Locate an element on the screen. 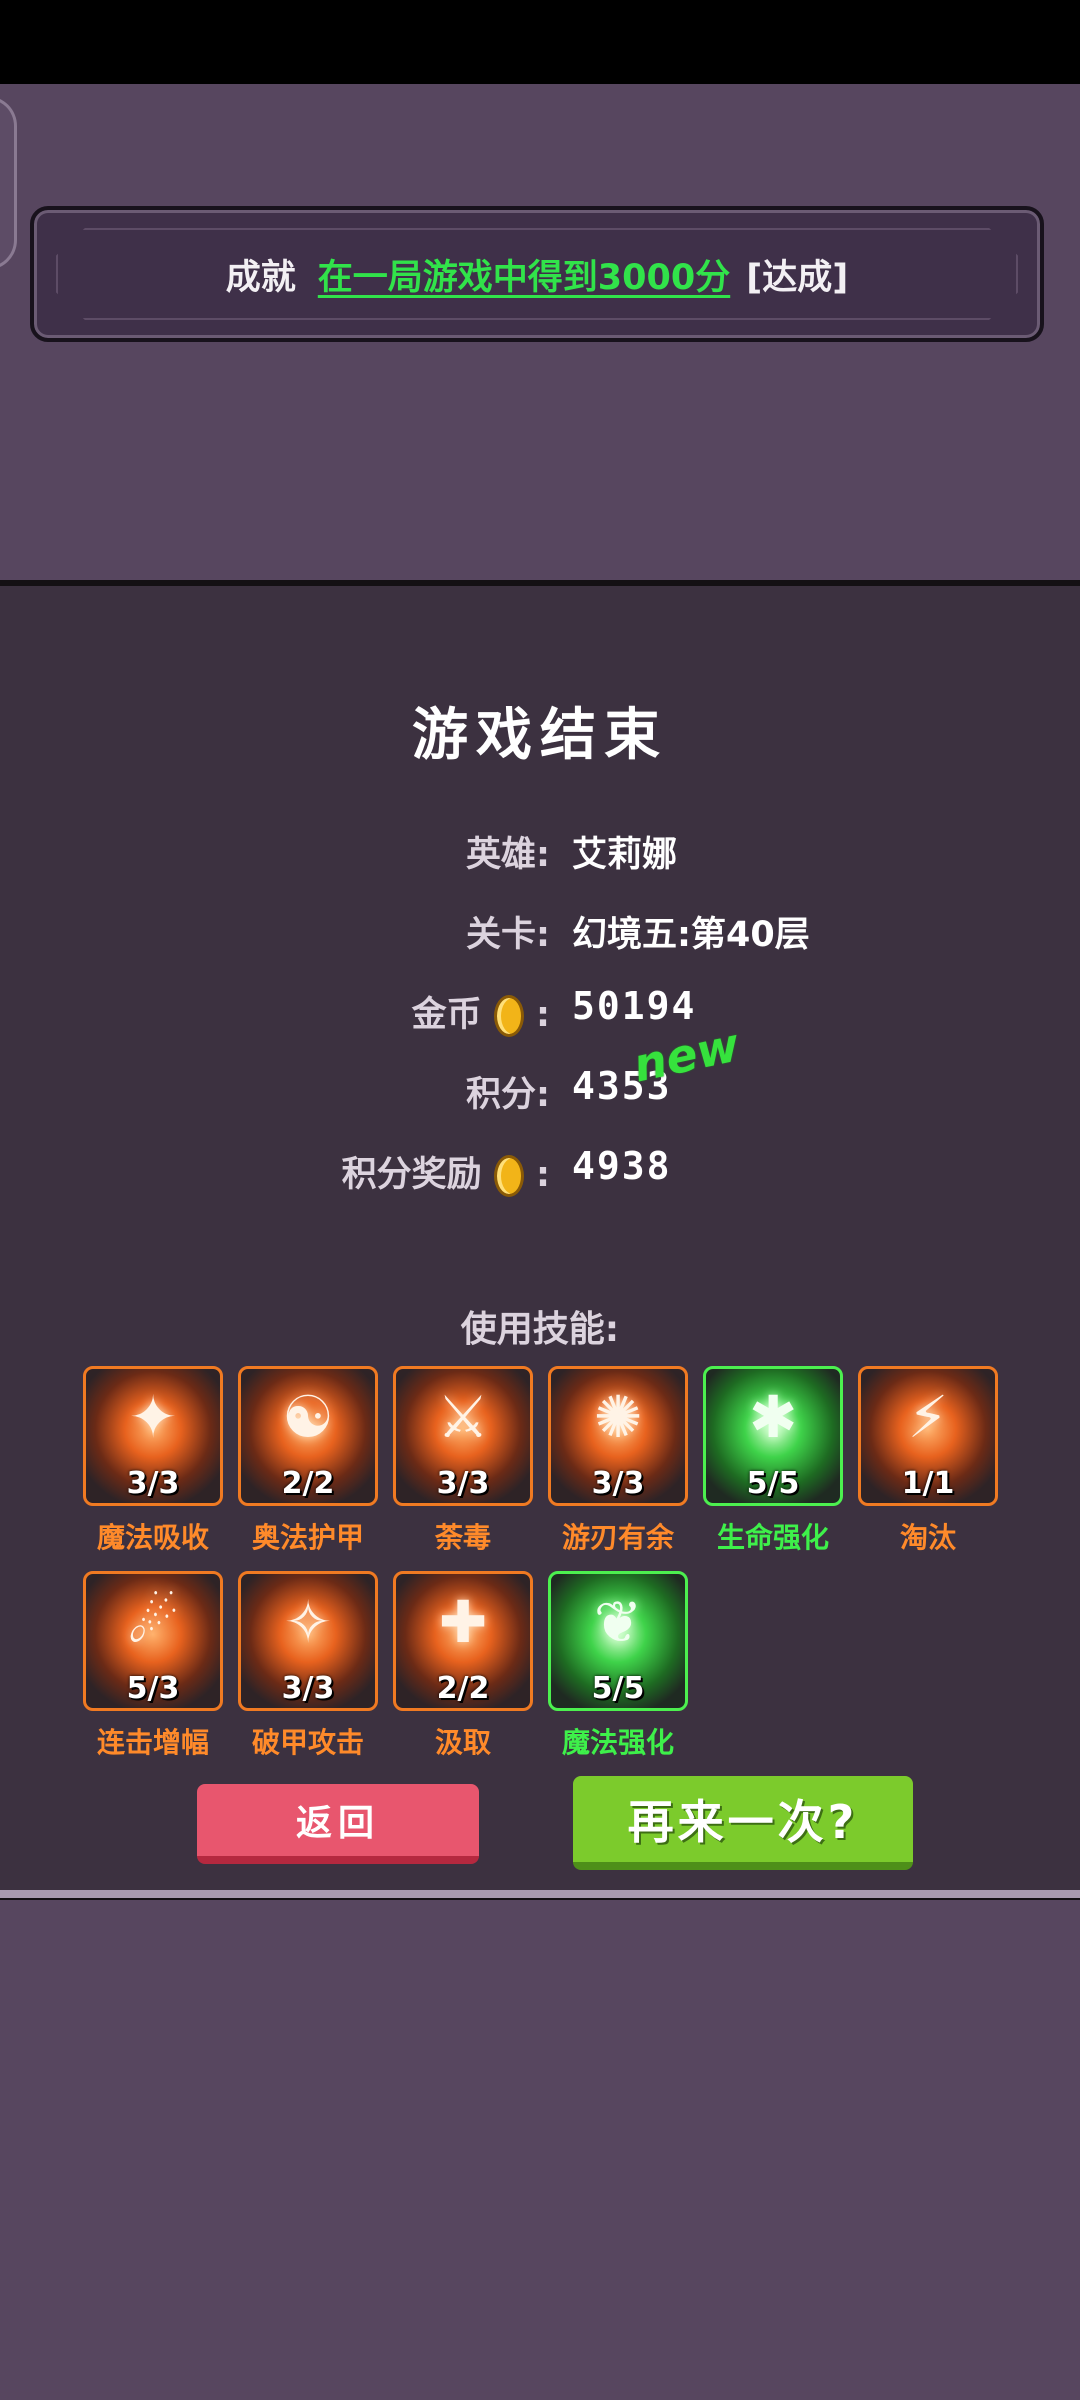  status-bar is located at coordinates (540, 42).